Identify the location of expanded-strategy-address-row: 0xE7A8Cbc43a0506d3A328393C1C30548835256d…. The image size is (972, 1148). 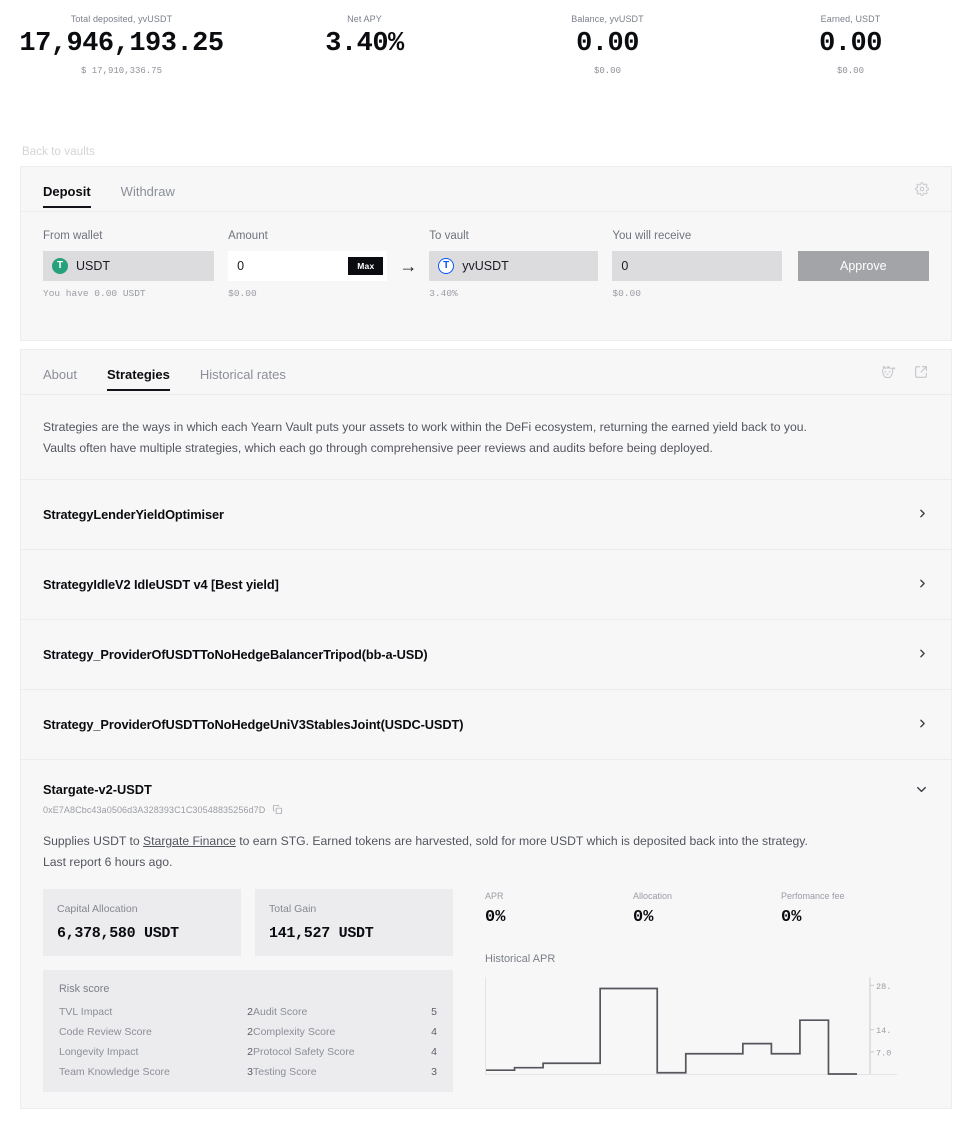
(163, 809).